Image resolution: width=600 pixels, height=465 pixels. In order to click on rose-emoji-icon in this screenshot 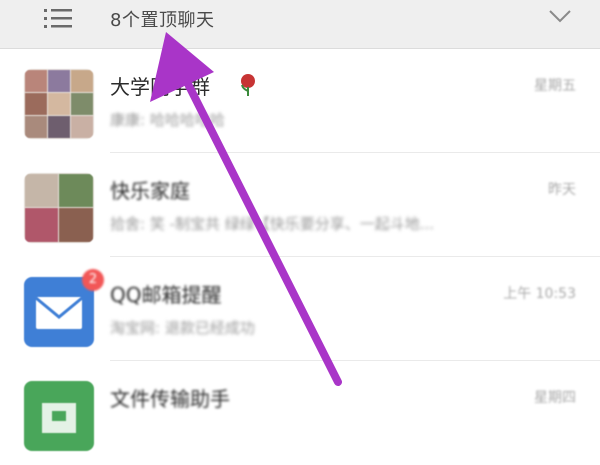, I will do `click(248, 85)`.